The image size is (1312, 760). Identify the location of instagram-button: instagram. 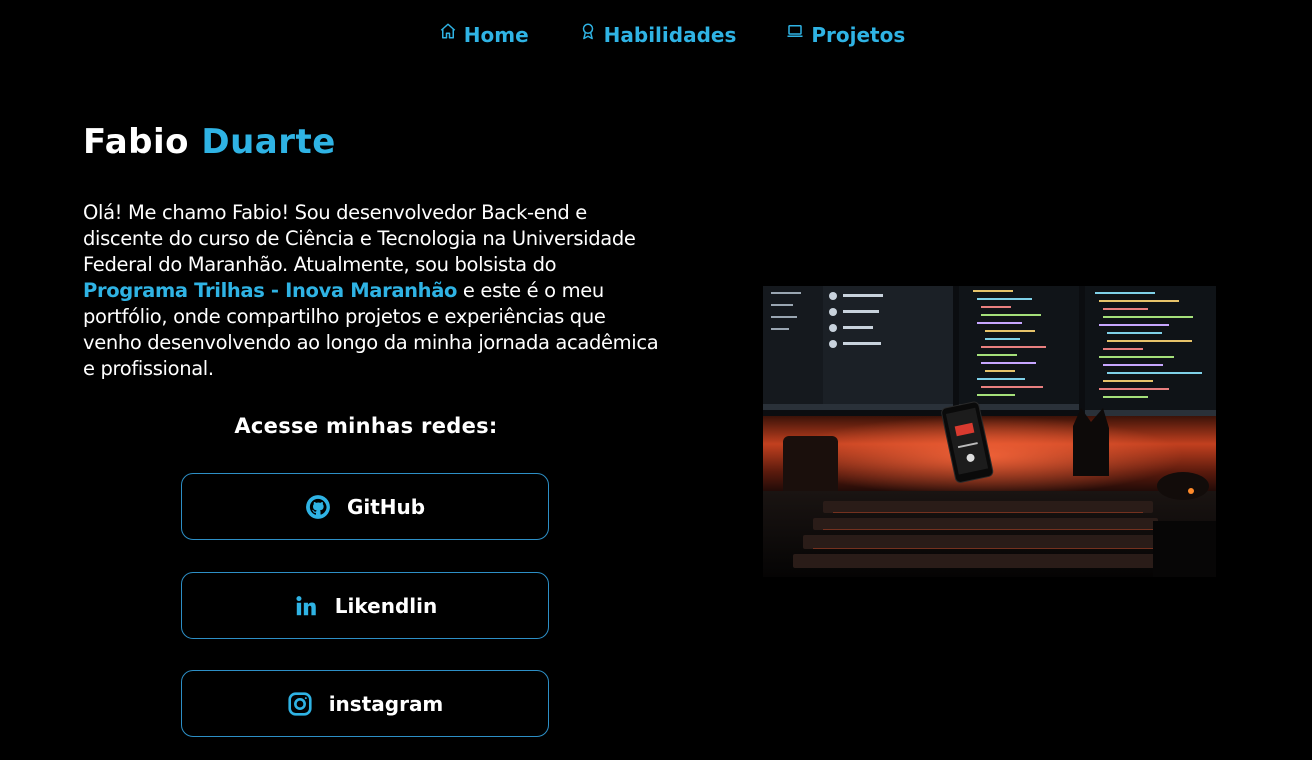
(365, 703).